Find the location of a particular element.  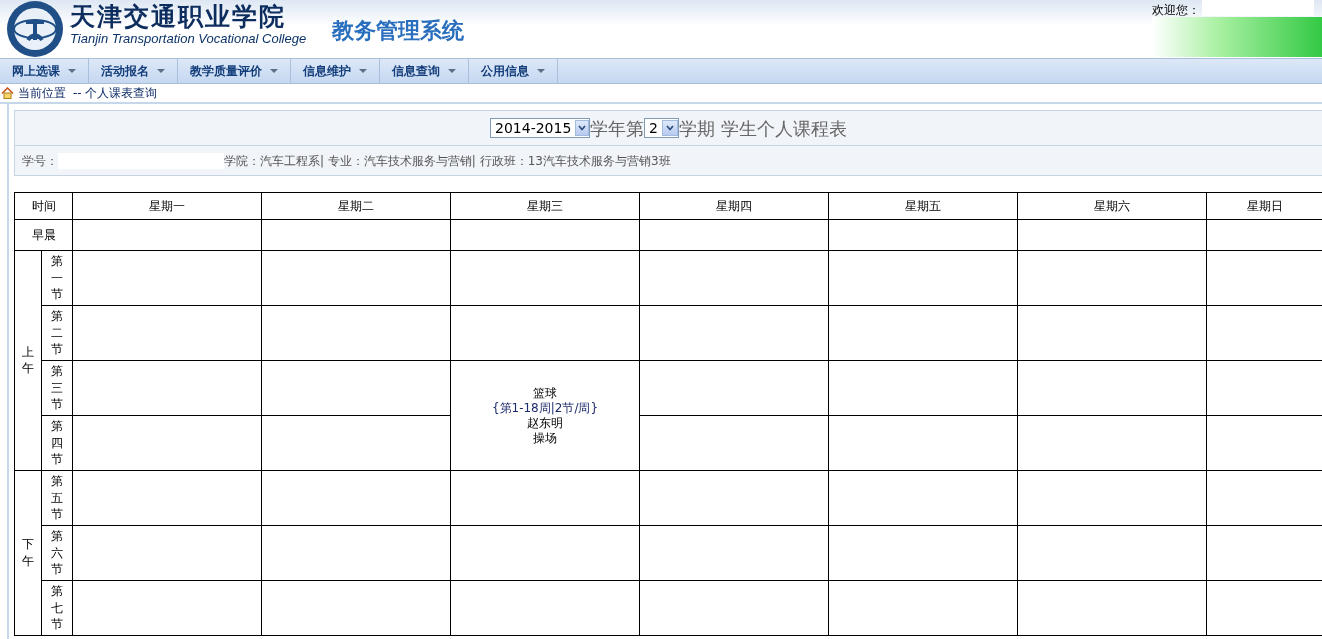

menu-item: 活动报名 is located at coordinates (133, 71).